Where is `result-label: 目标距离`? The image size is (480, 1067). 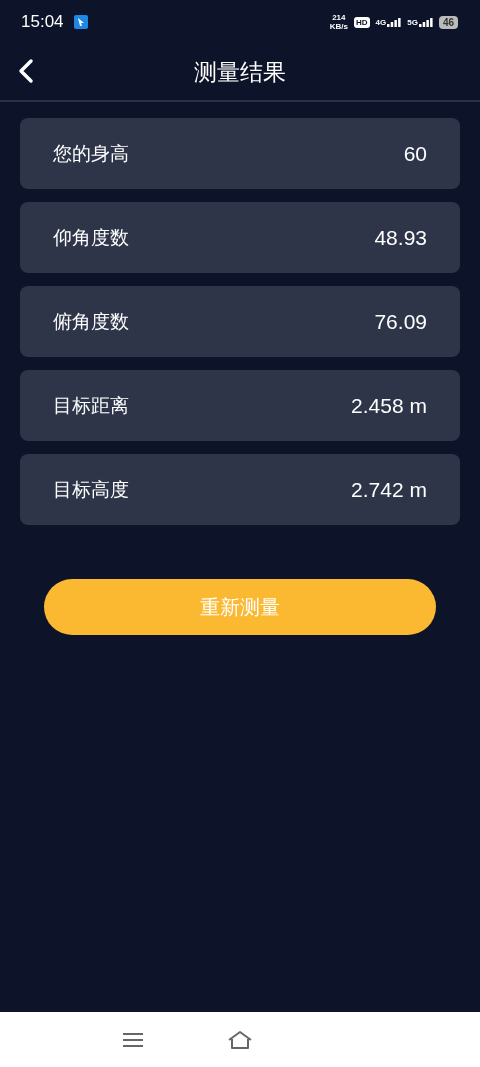
result-label: 目标距离 is located at coordinates (91, 405).